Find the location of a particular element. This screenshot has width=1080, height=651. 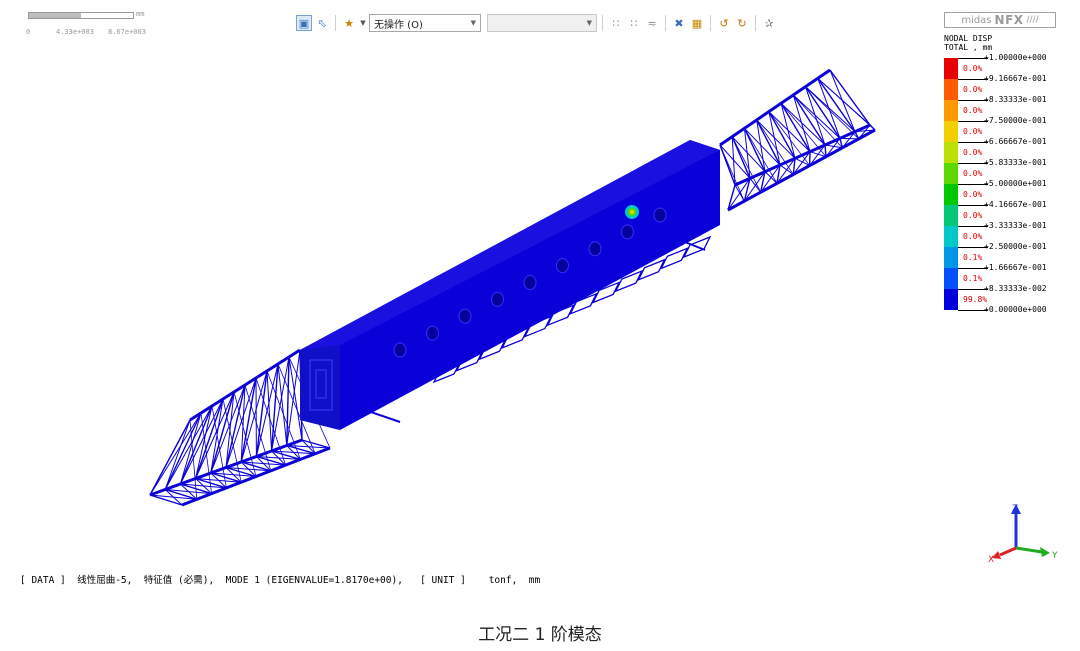

rotate-left-icon: ↺ is located at coordinates (724, 23).